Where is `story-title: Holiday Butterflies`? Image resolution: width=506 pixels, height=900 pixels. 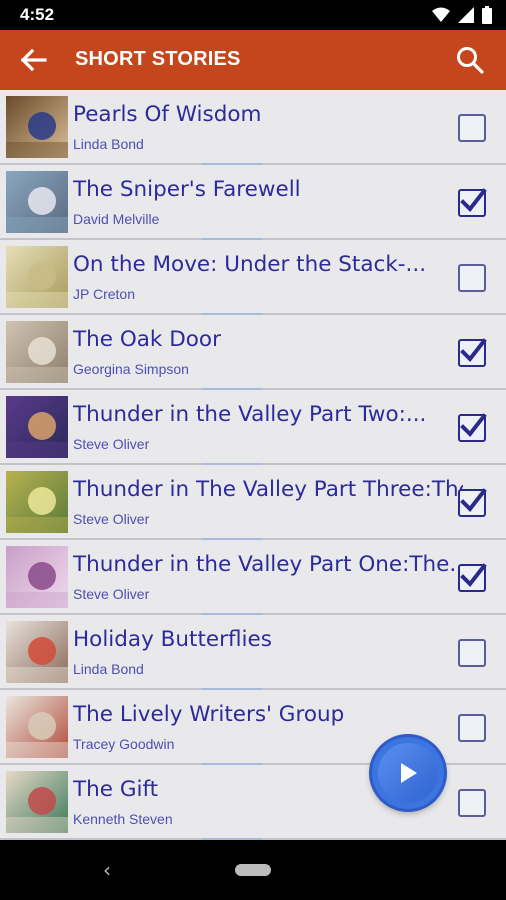 story-title: Holiday Butterflies is located at coordinates (172, 639).